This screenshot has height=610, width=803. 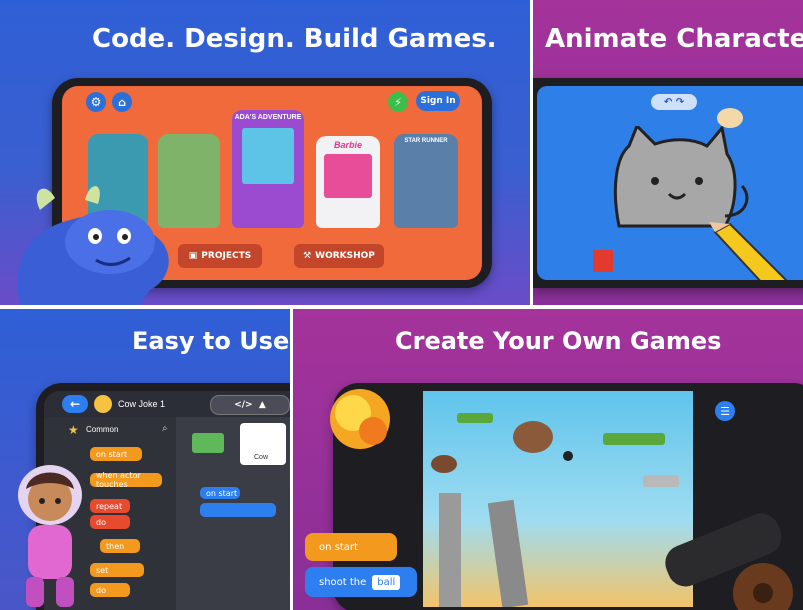 I want to click on search-icon: ⌕, so click(x=165, y=428).